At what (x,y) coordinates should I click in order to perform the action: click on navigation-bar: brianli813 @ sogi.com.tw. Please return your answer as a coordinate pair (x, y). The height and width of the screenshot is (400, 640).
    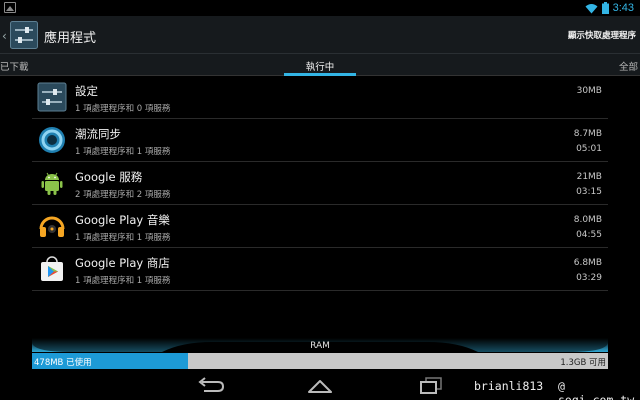
    Looking at the image, I should click on (320, 384).